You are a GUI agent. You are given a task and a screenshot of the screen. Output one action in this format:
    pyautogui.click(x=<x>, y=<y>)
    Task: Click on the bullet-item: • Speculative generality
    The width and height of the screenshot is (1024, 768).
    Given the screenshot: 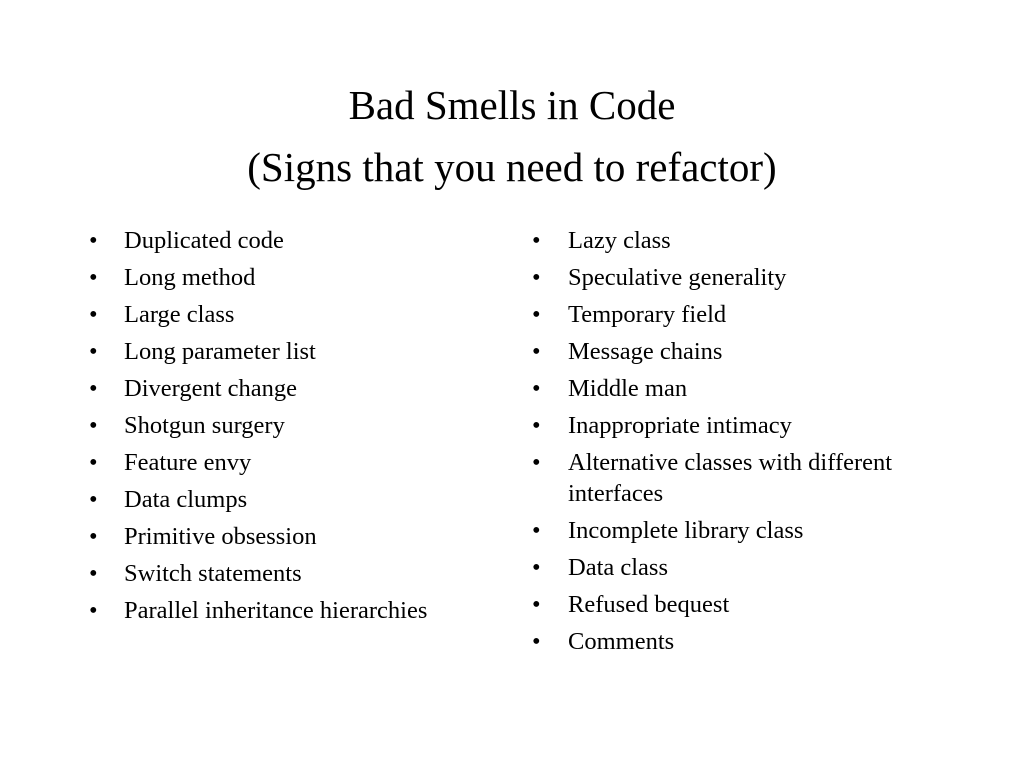 What is the action you would take?
    pyautogui.click(x=722, y=280)
    